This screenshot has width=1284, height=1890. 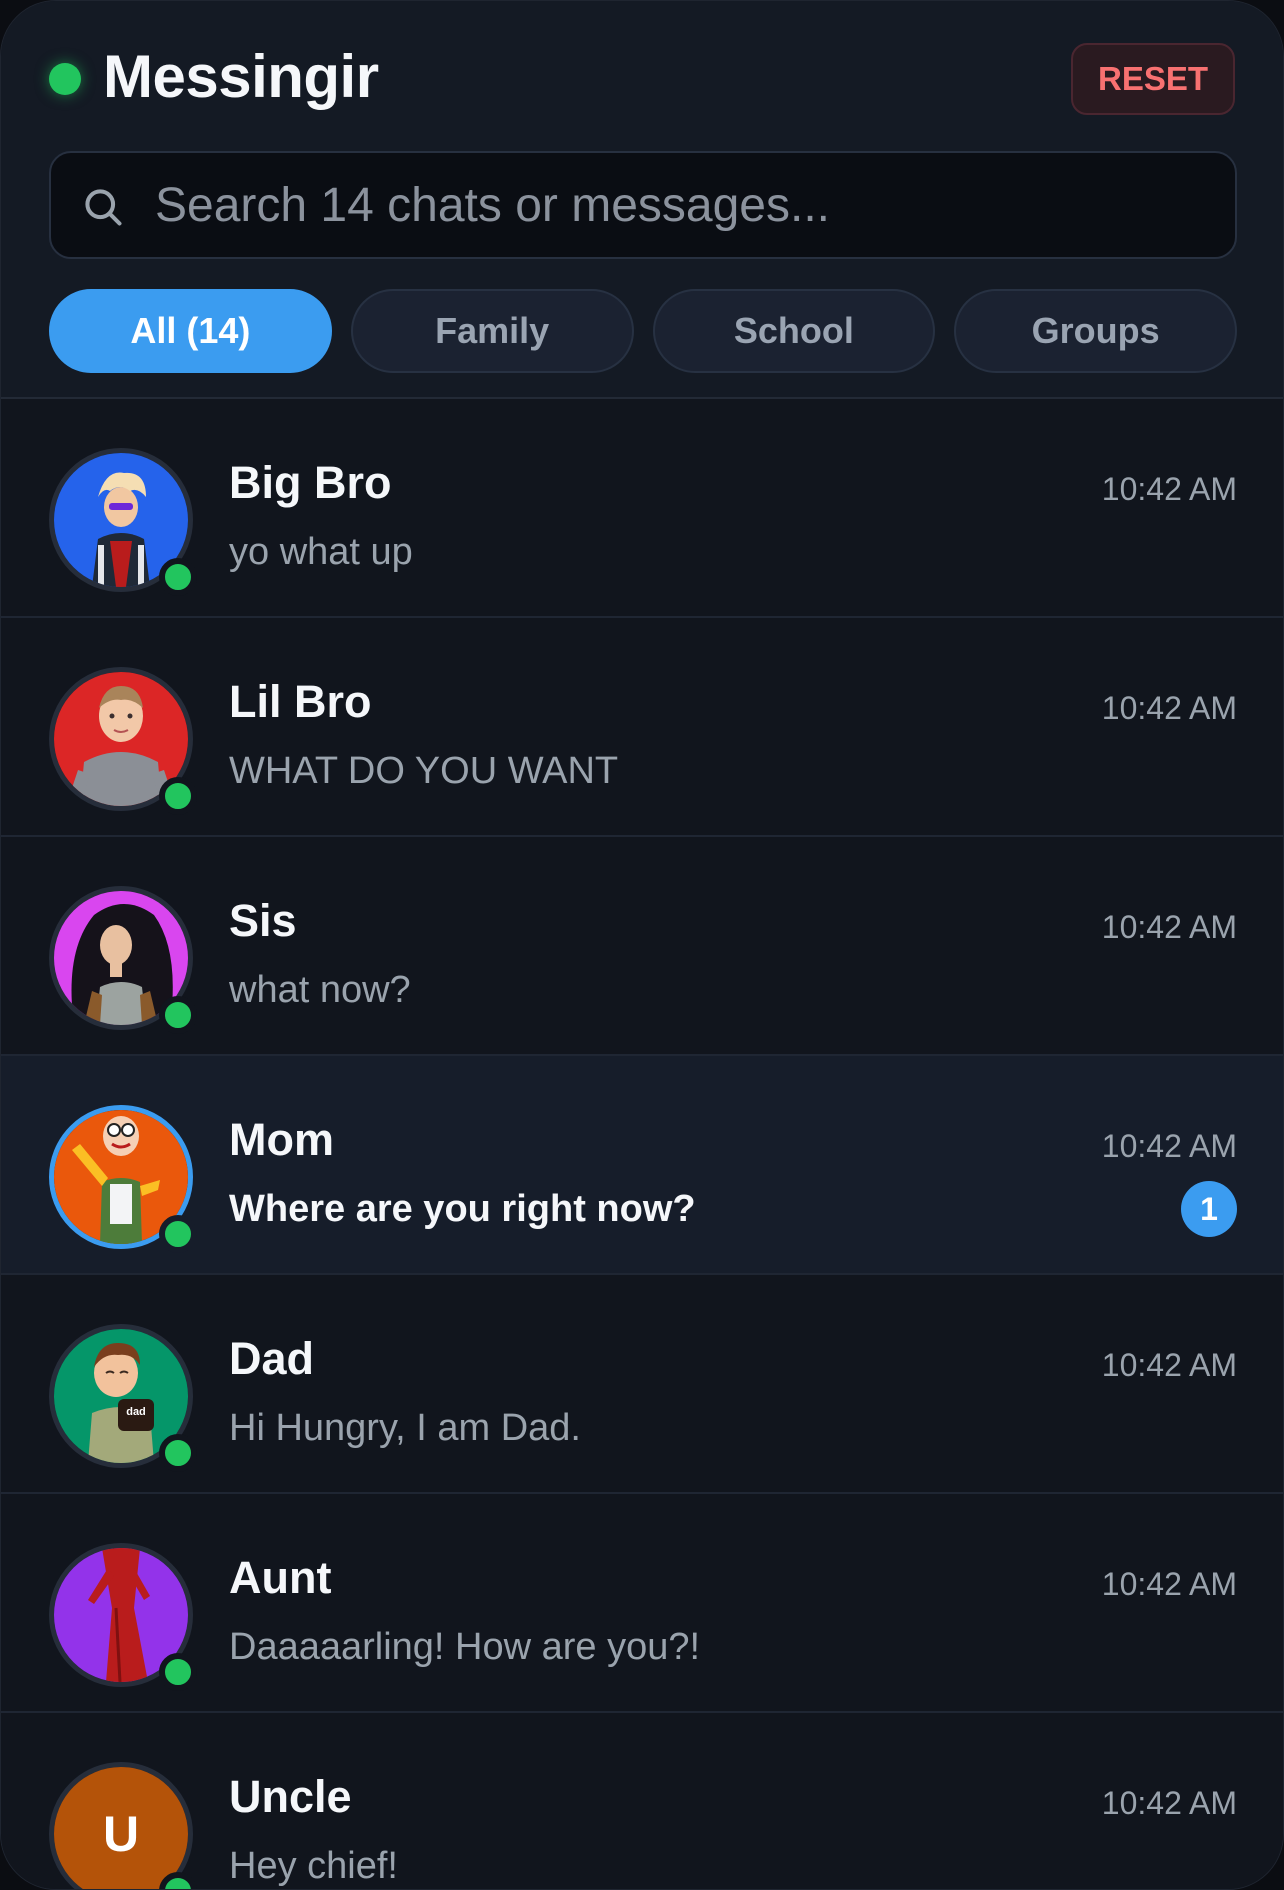 What do you see at coordinates (642, 508) in the screenshot?
I see `chat-row-big-bro: Big Bro 10:42 AM yo what up` at bounding box center [642, 508].